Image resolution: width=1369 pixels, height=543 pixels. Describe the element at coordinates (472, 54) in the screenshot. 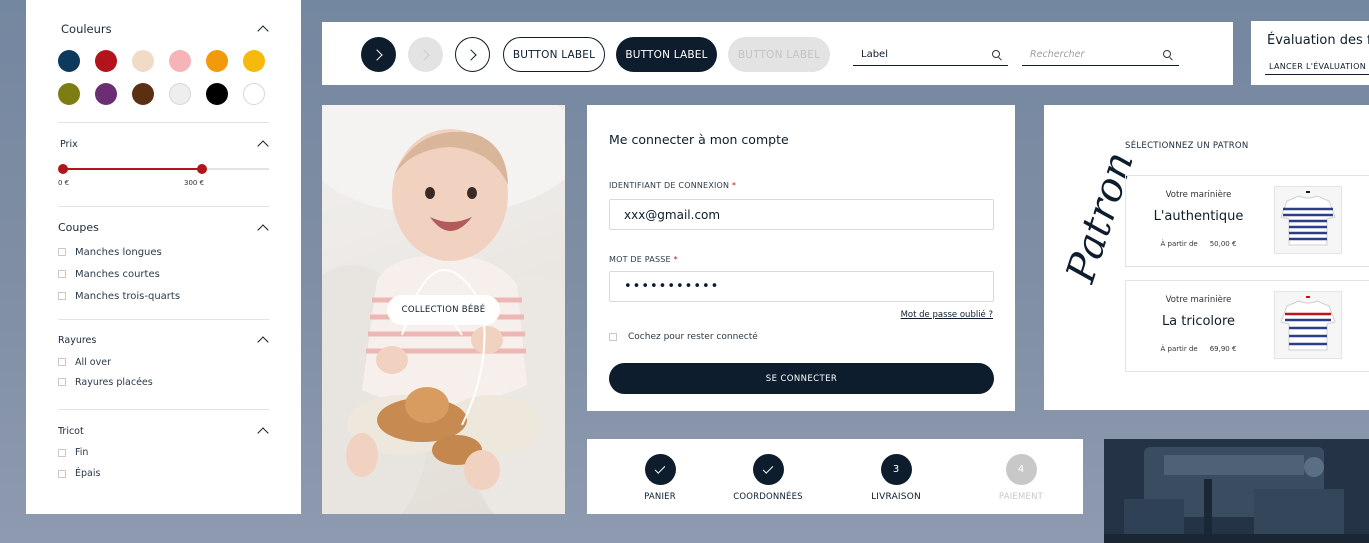

I see `next-button-outline` at that location.